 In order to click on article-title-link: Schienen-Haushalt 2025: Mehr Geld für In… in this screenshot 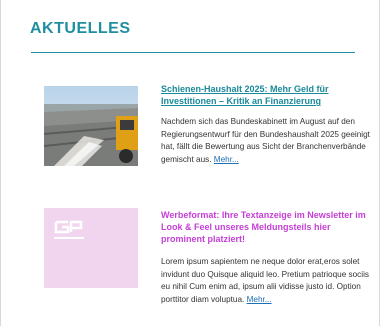, I will do `click(263, 95)`.